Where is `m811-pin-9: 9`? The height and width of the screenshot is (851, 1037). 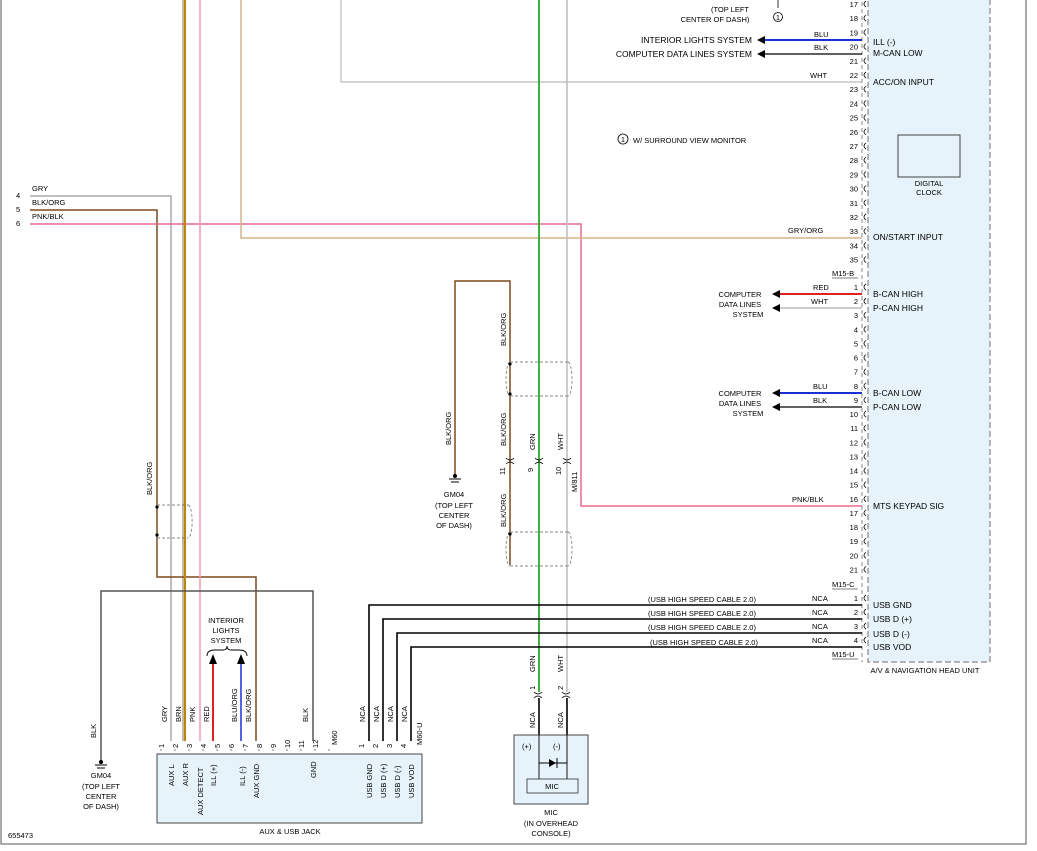 m811-pin-9: 9 is located at coordinates (530, 470).